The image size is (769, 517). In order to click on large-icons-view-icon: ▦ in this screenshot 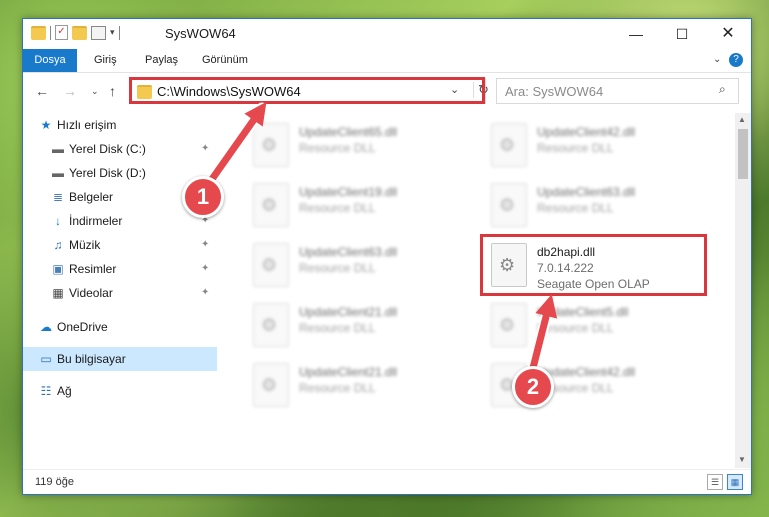, I will do `click(735, 482)`.